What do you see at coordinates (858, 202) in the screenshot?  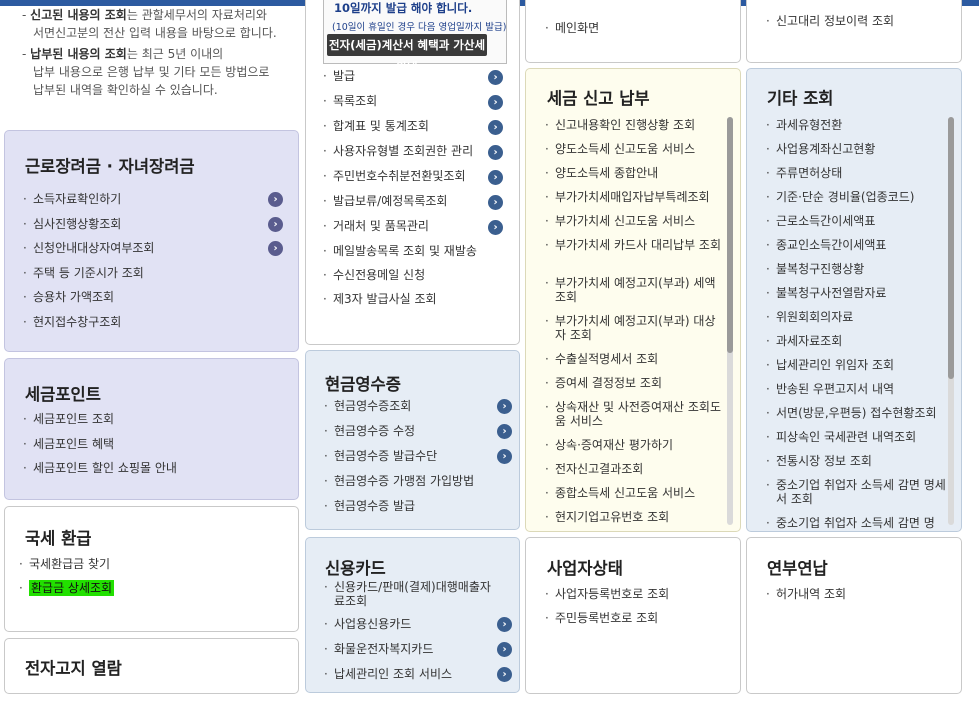 I see `list-item: 기준·단순 경비율(업종코드)` at bounding box center [858, 202].